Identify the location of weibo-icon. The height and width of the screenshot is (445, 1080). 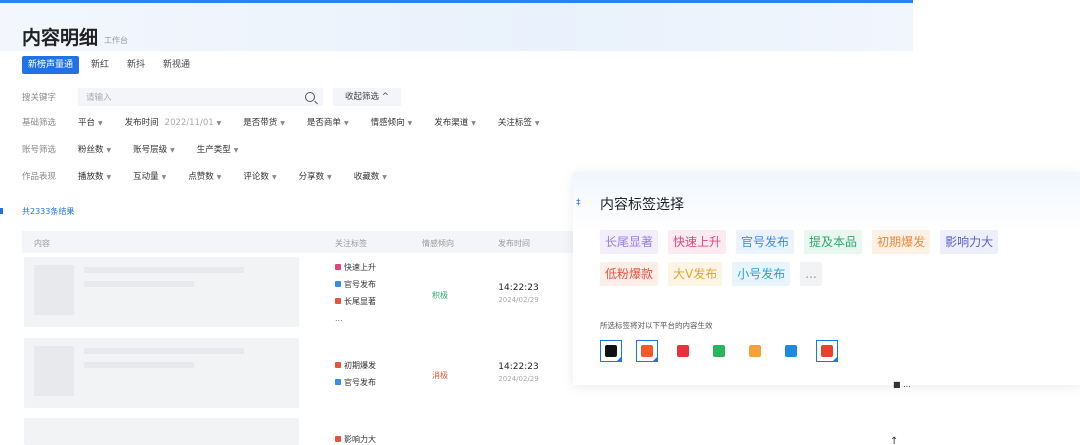
(827, 351).